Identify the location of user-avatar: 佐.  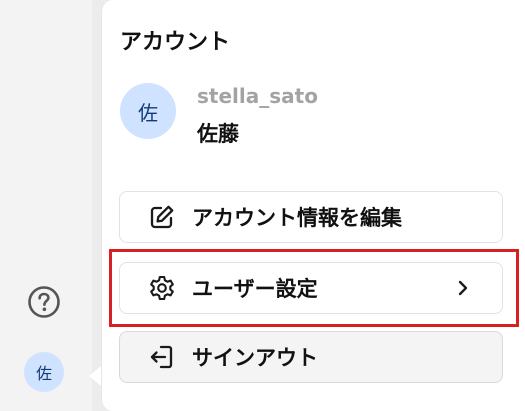
(148, 111).